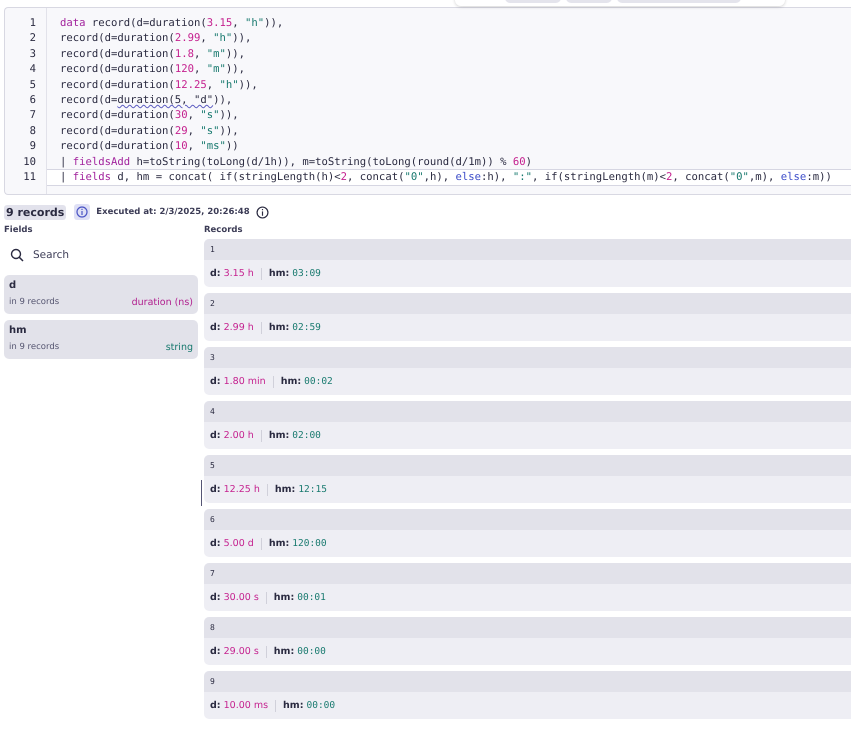 This screenshot has width=851, height=733. Describe the element at coordinates (306, 273) in the screenshot. I see `field-value: 03:09` at that location.